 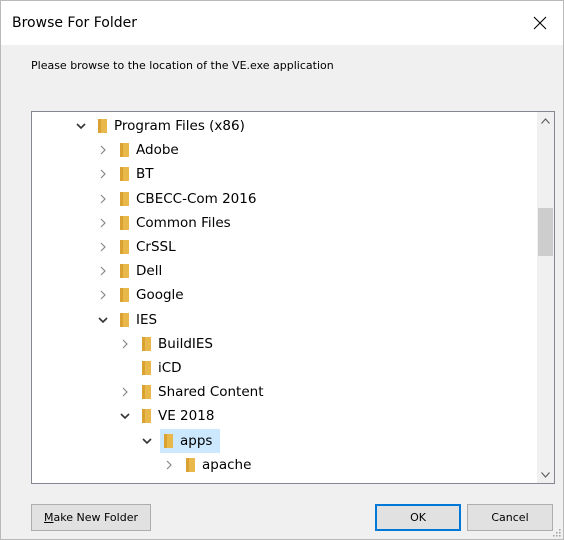 What do you see at coordinates (284, 344) in the screenshot?
I see `tree-item: BuildIES` at bounding box center [284, 344].